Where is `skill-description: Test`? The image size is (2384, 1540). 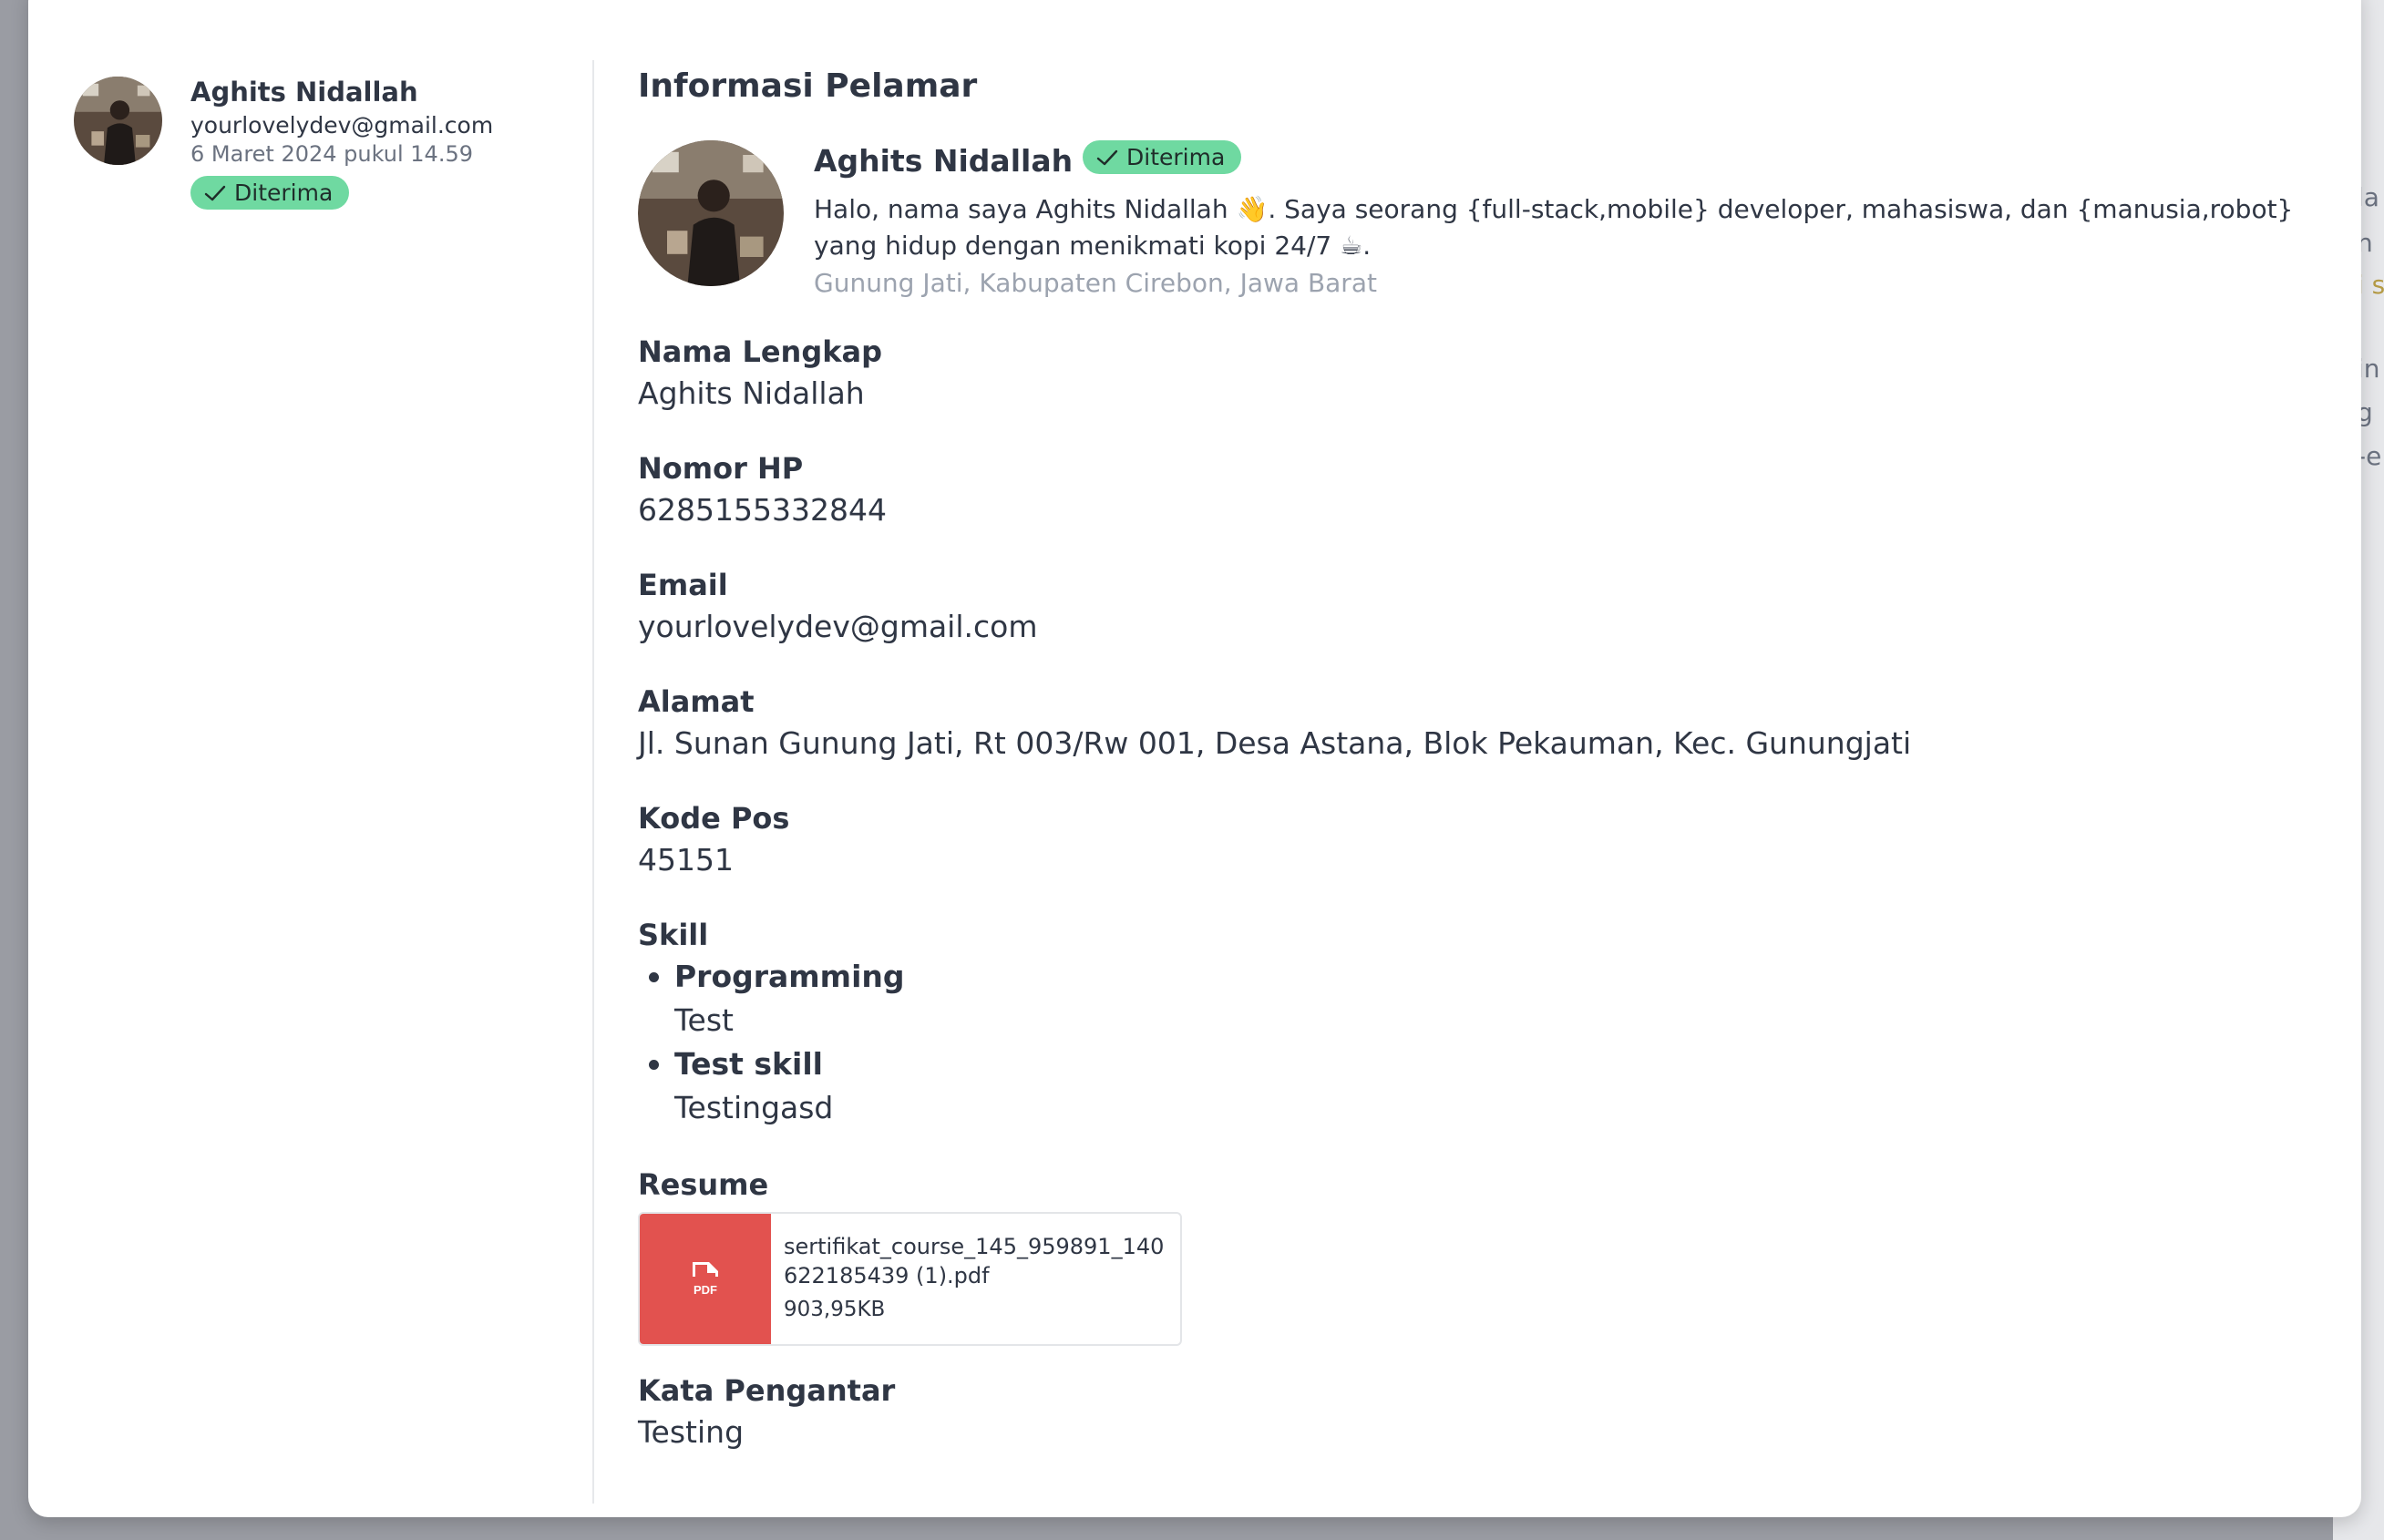 skill-description: Test is located at coordinates (704, 1020).